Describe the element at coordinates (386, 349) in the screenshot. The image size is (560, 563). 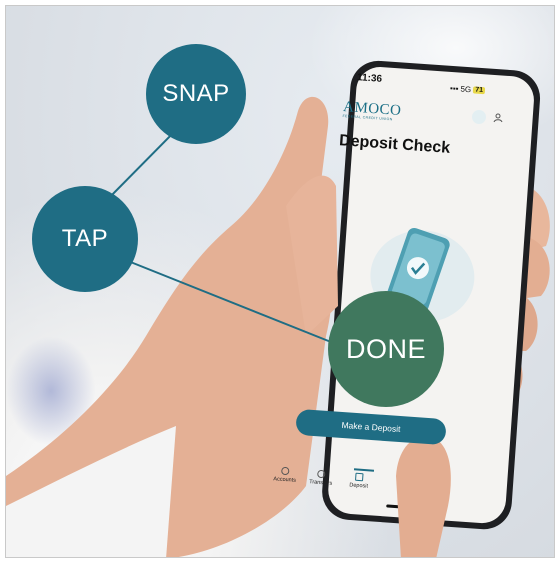
I see `step-done-bubble: DONE` at that location.